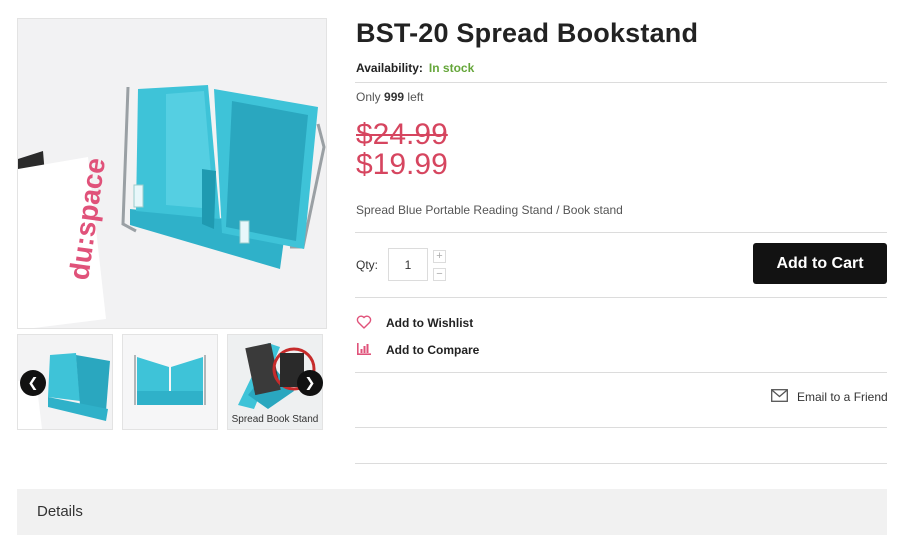  I want to click on availability-label: Availability:, so click(389, 68).